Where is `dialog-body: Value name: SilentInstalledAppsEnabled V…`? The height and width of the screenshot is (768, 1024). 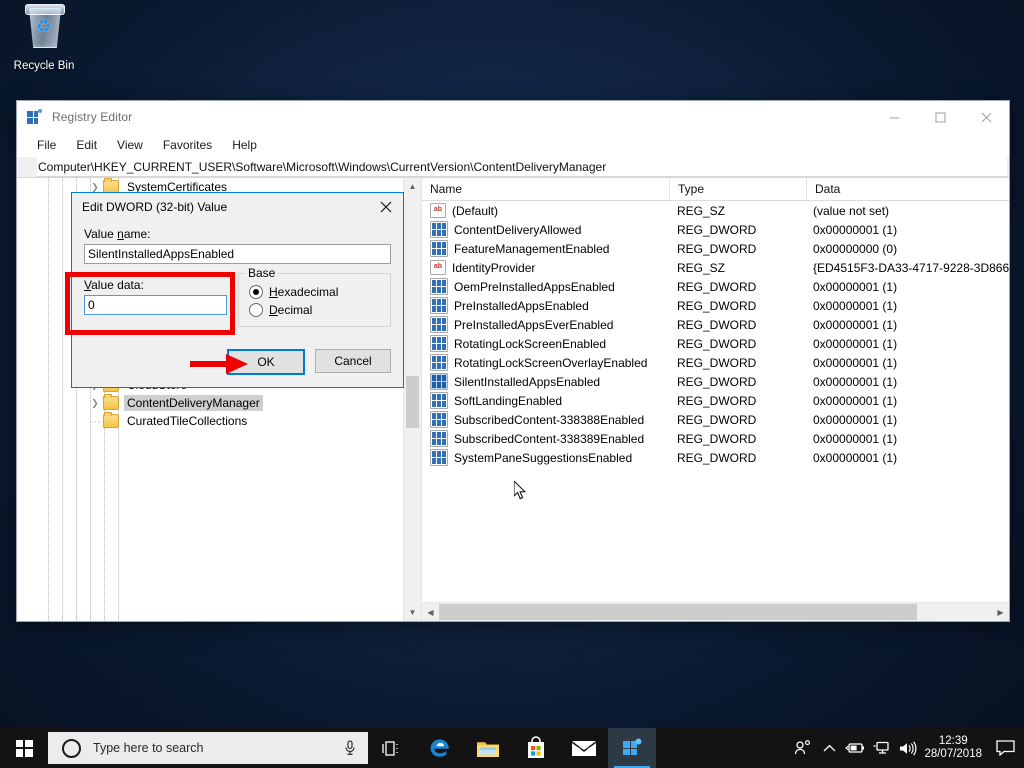
dialog-body: Value name: SilentInstalledAppsEnabled V… is located at coordinates (237, 304).